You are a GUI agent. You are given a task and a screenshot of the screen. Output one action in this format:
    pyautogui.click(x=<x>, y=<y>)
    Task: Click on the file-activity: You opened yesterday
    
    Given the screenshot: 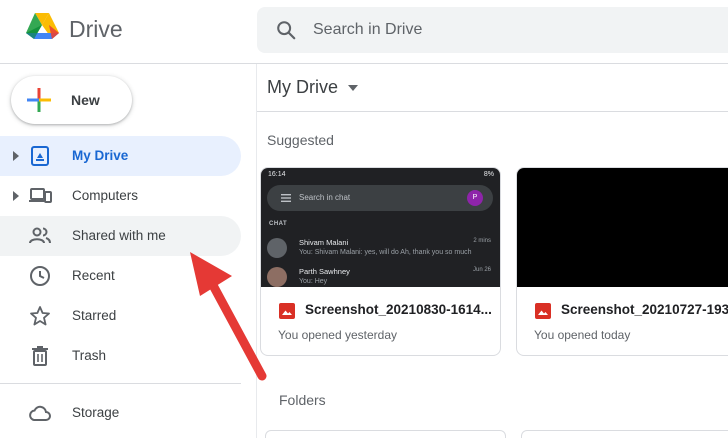 What is the action you would take?
    pyautogui.click(x=337, y=335)
    